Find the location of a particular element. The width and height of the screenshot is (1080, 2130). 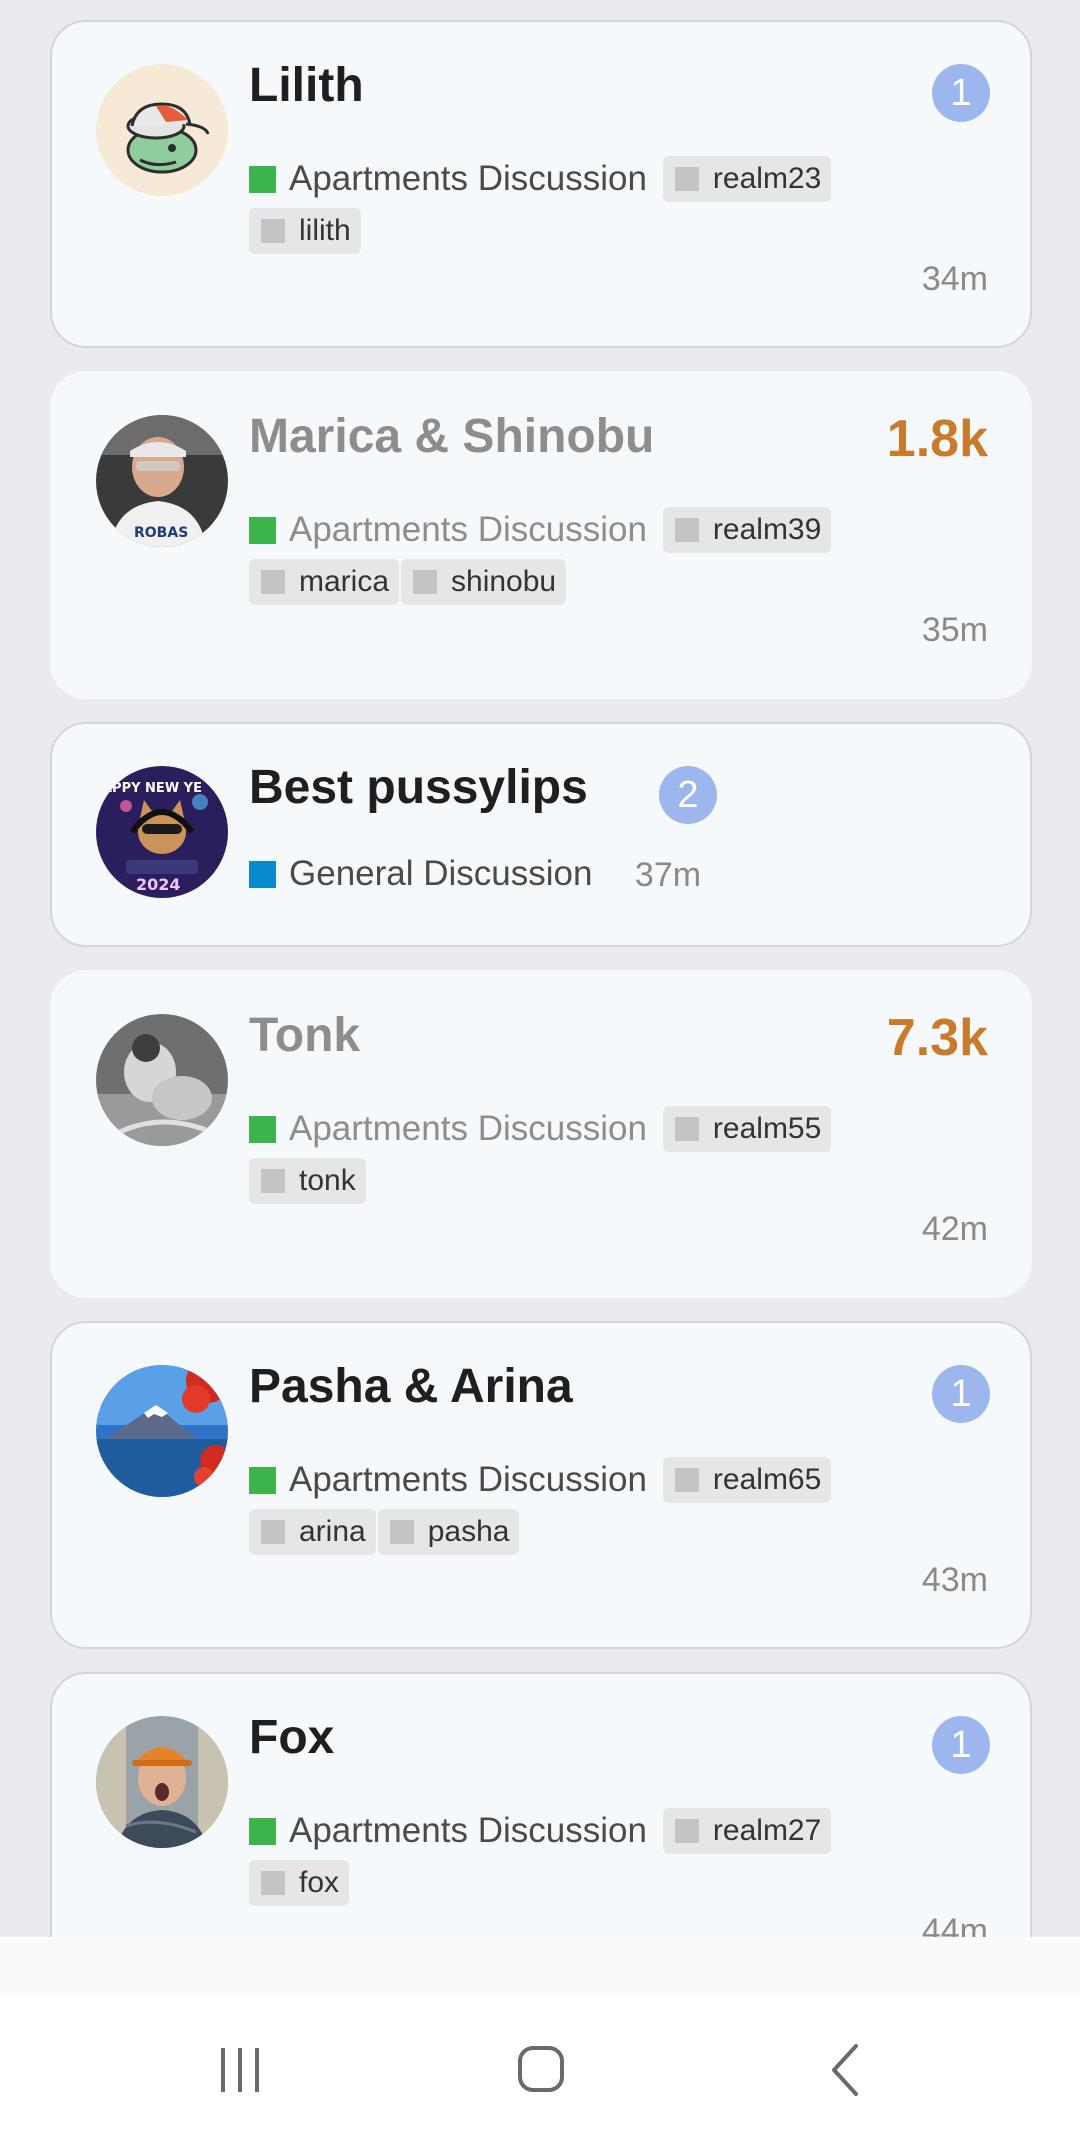

new-year-dj-cat-photo: APPY NEW YE 2024 is located at coordinates (162, 832).